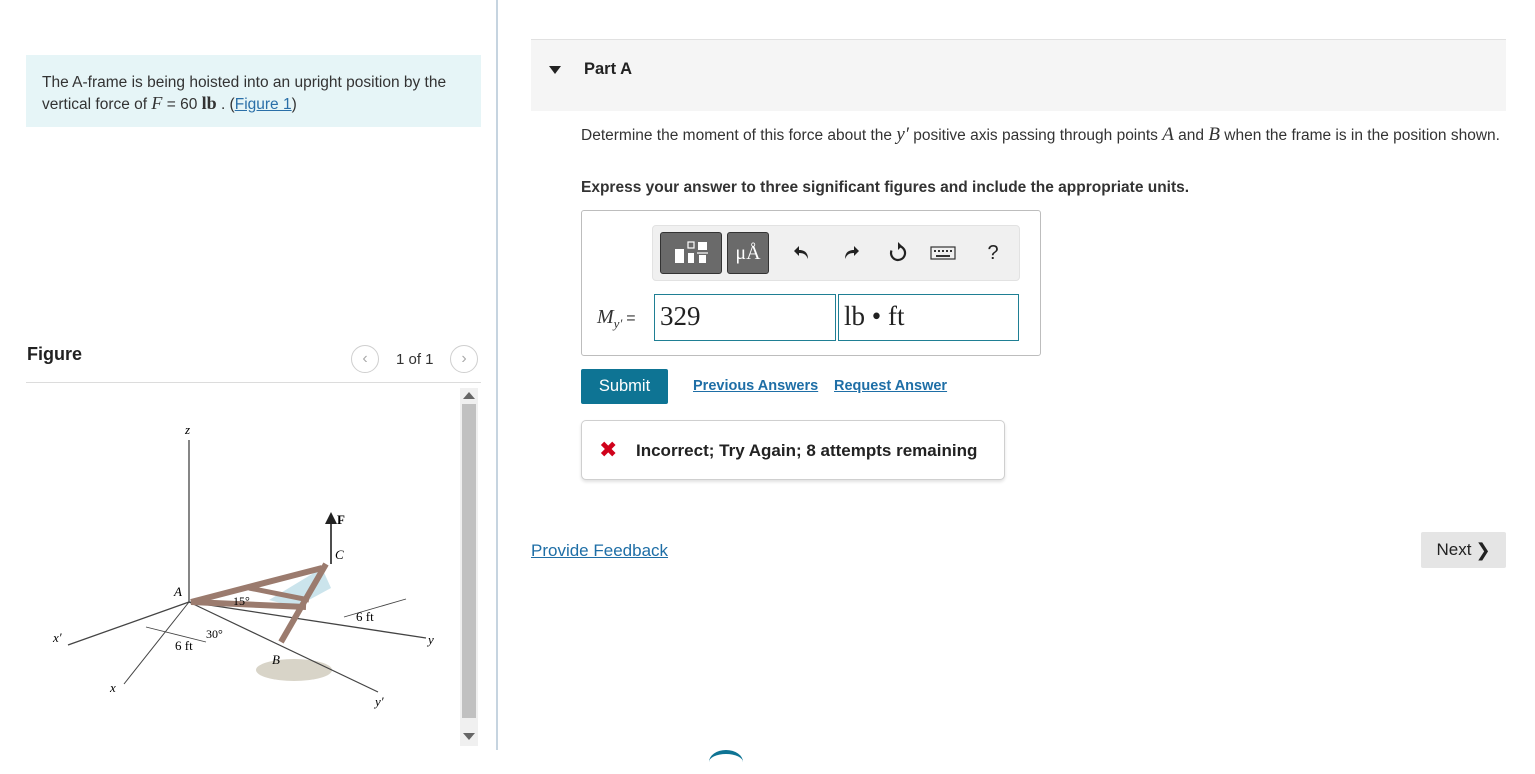 The image size is (1535, 774). Describe the element at coordinates (497, 375) in the screenshot. I see `pane-divider` at that location.